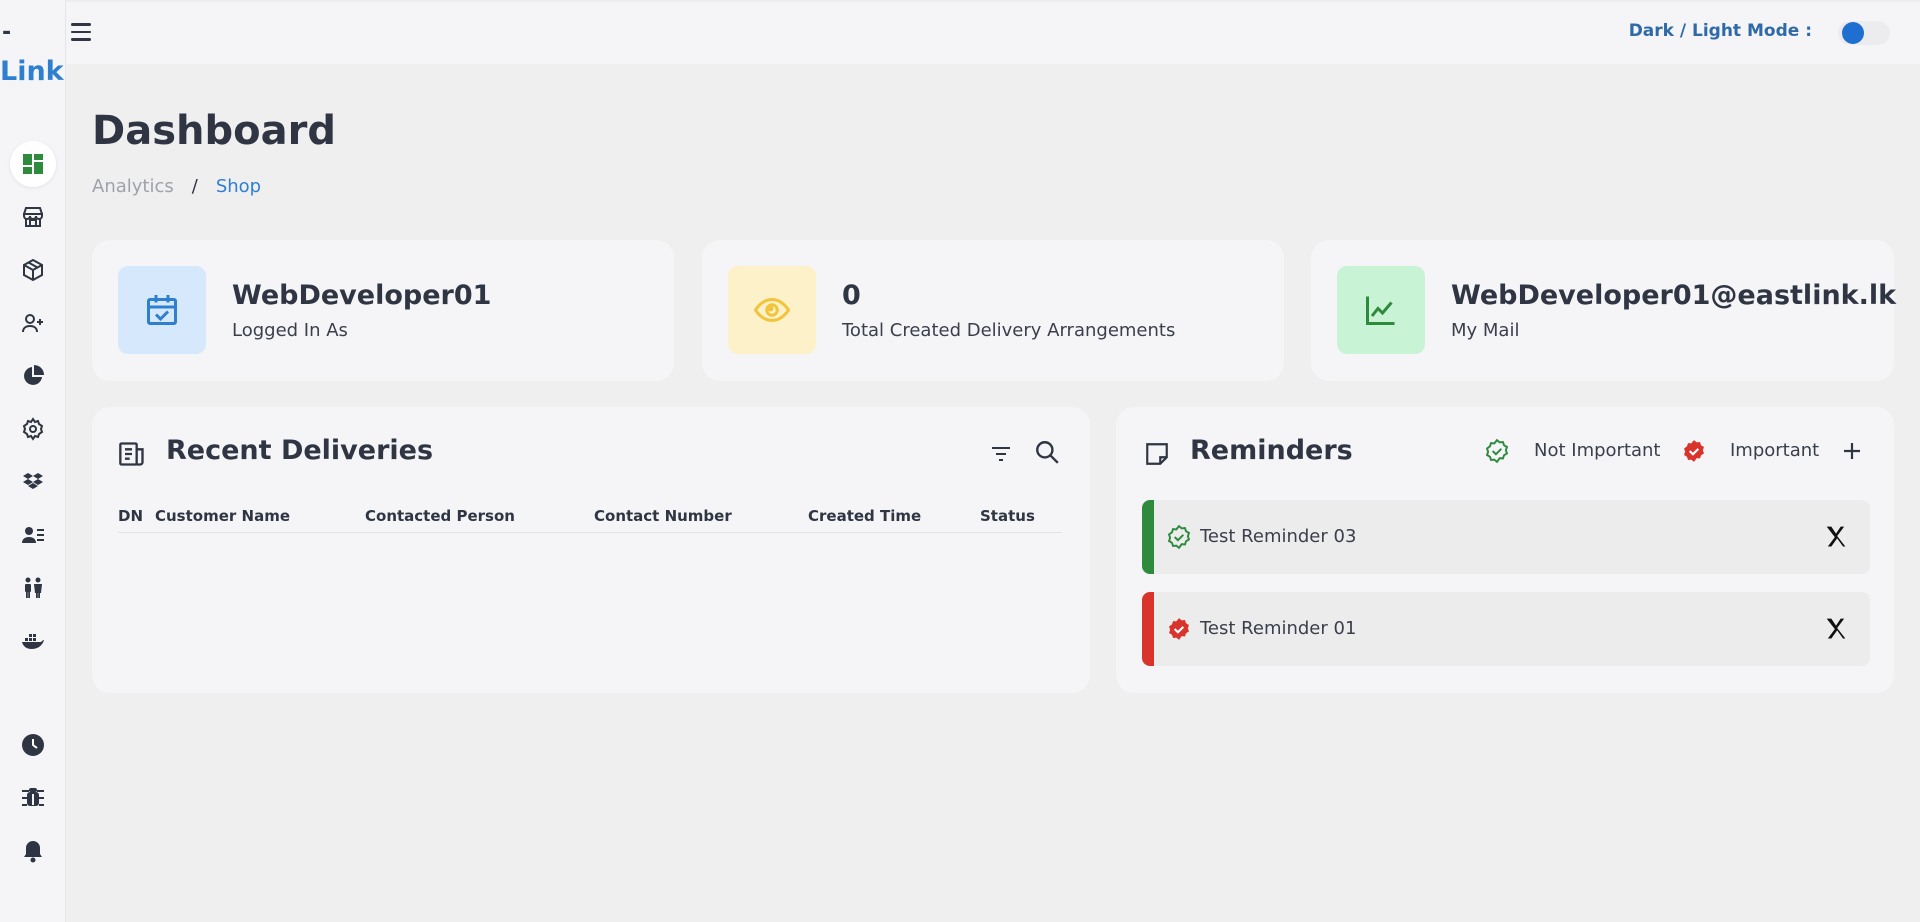  I want to click on legend-not-important: Not Important, so click(1597, 450).